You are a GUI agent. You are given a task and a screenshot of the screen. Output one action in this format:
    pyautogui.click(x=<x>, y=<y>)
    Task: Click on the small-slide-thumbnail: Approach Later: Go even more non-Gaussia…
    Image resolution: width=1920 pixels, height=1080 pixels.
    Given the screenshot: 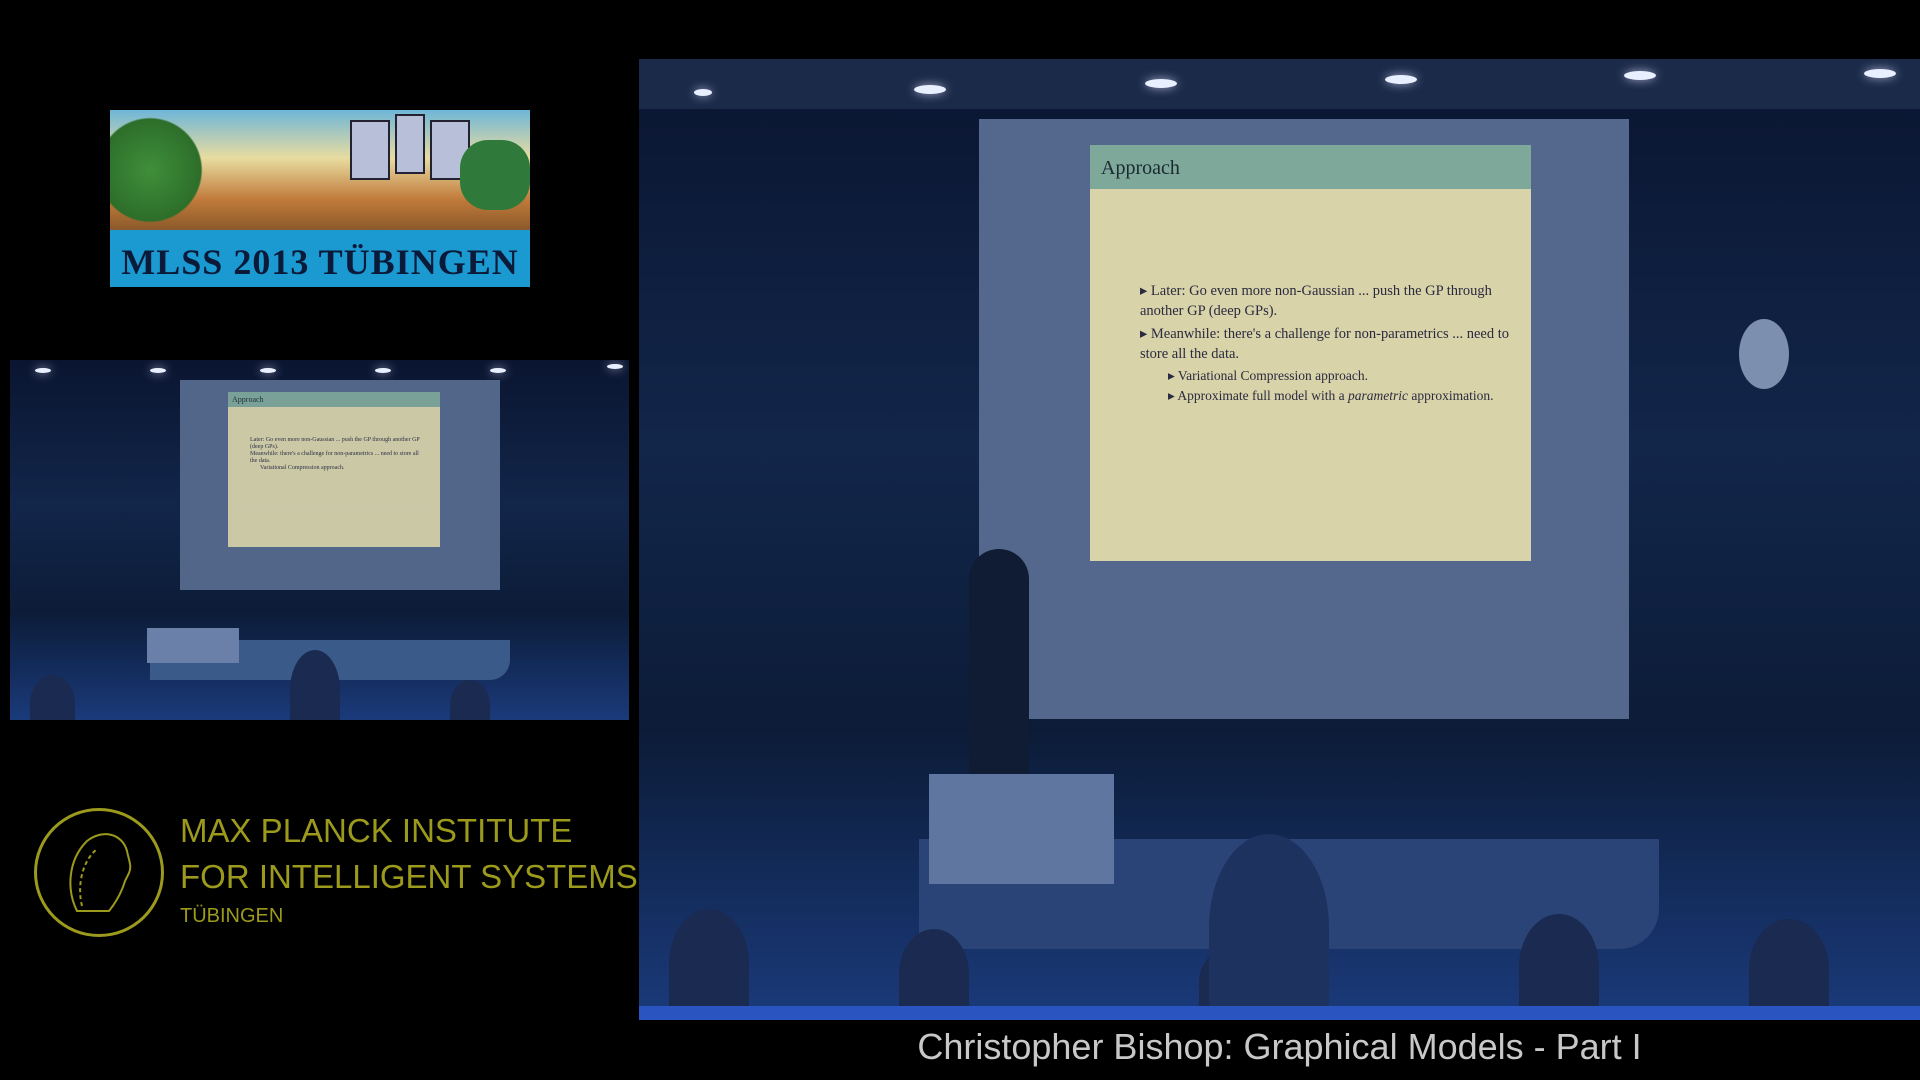 What is the action you would take?
    pyautogui.click(x=334, y=469)
    